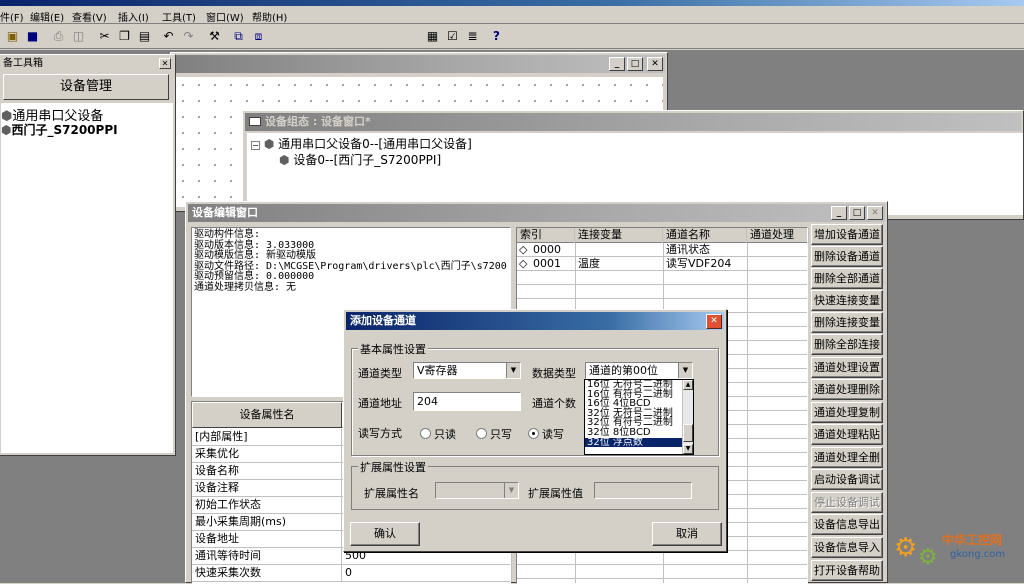 This screenshot has width=1024, height=584. Describe the element at coordinates (523, 263) in the screenshot. I see `channel-icon: ◇` at that location.